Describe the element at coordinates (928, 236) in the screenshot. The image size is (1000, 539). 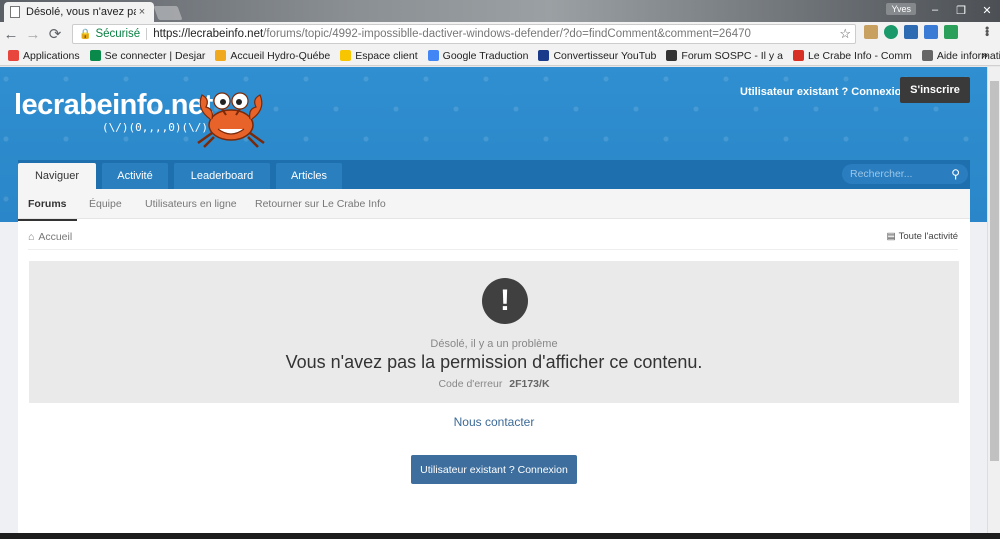
I see `all-activity-label: Toute l'activité` at that location.